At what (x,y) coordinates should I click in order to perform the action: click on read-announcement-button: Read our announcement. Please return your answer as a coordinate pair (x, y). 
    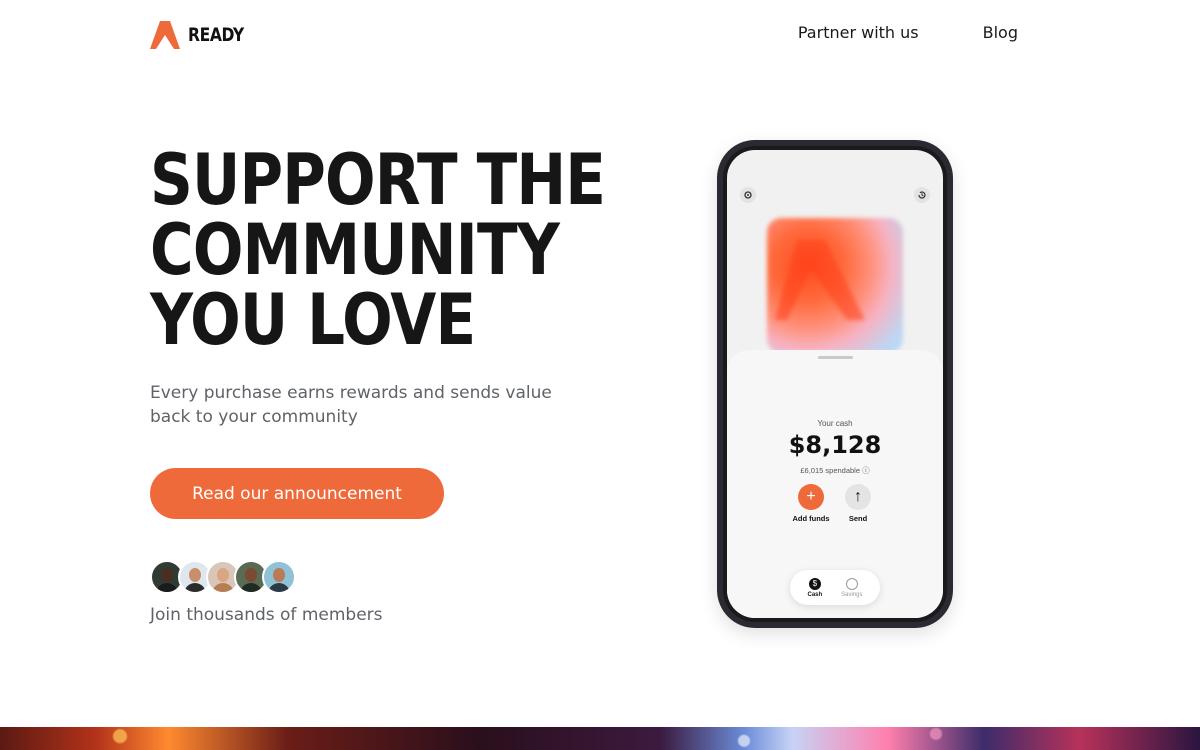
    Looking at the image, I should click on (297, 493).